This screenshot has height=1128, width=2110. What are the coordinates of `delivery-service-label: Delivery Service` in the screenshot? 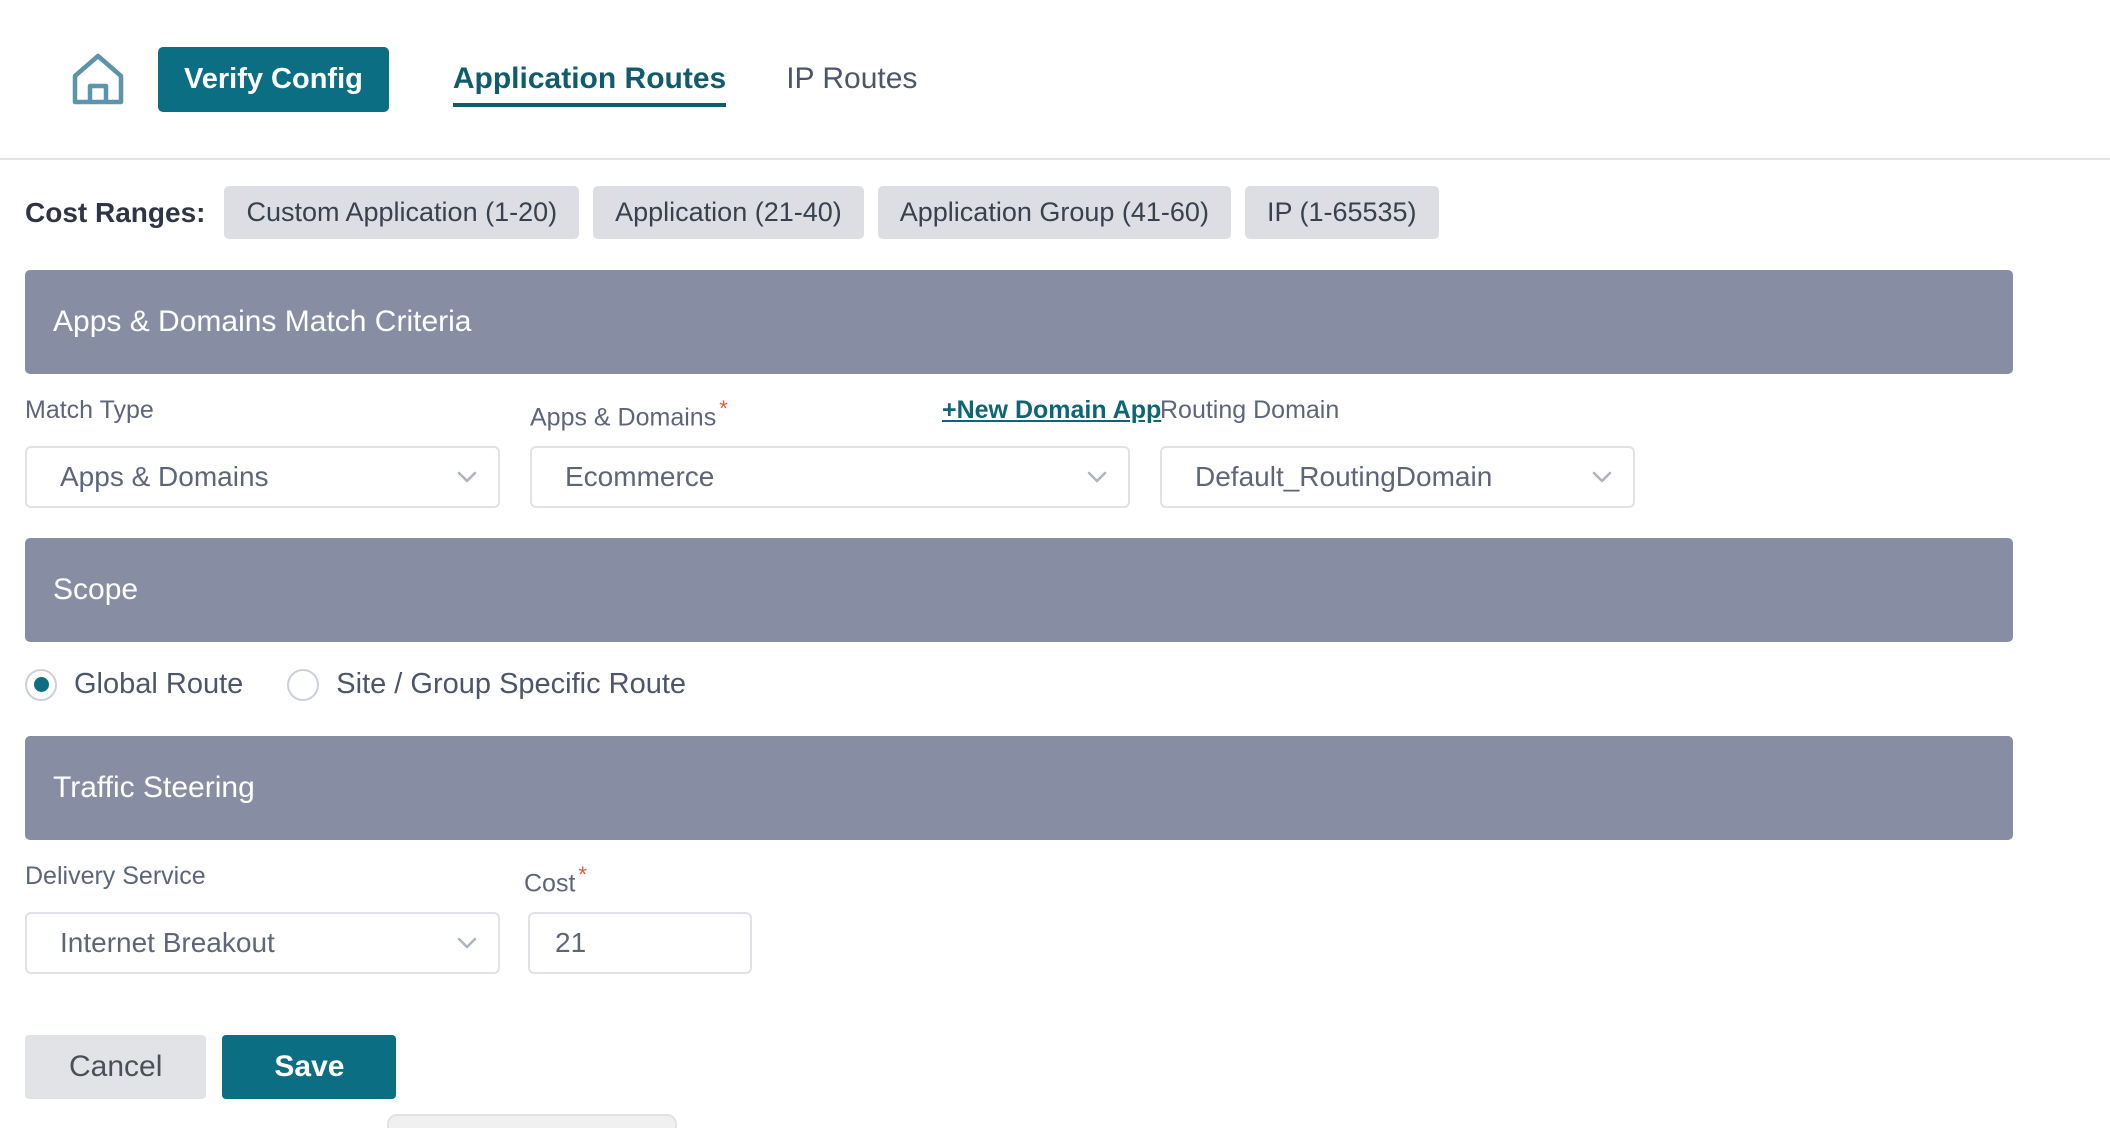 It's located at (115, 876).